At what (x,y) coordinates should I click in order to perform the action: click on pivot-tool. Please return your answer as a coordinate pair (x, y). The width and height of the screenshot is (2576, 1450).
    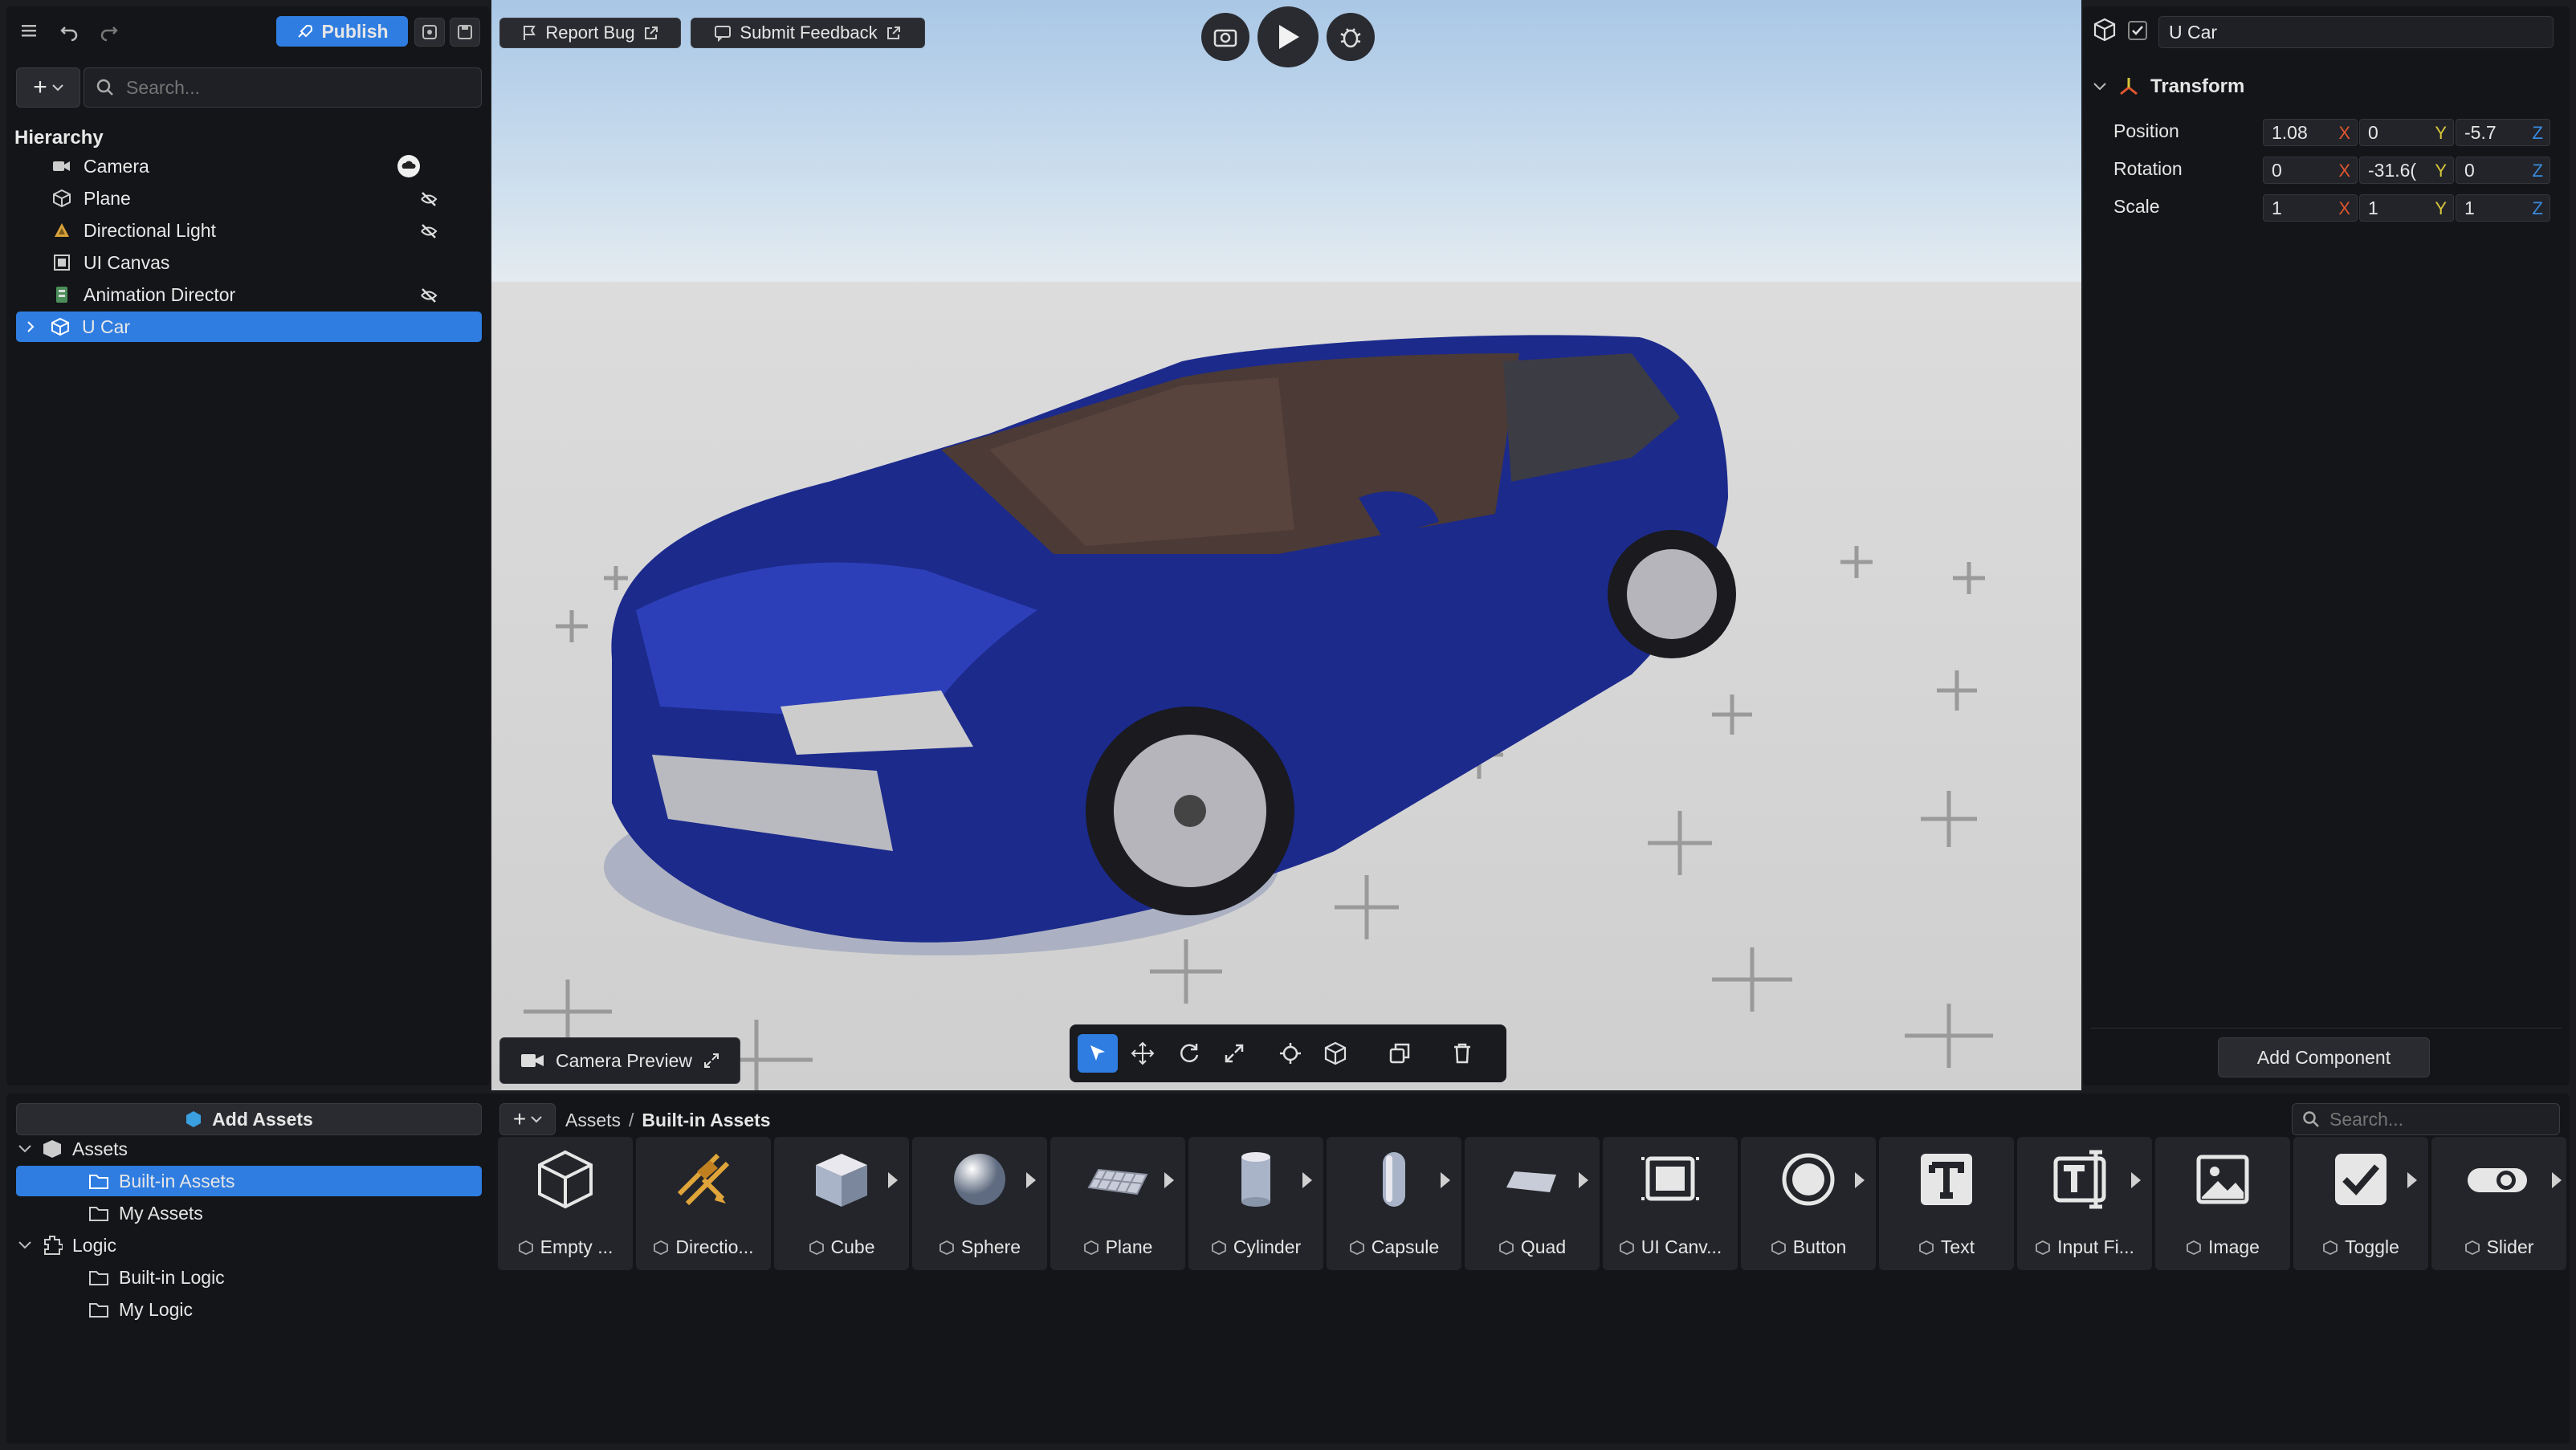
    Looking at the image, I should click on (1290, 1053).